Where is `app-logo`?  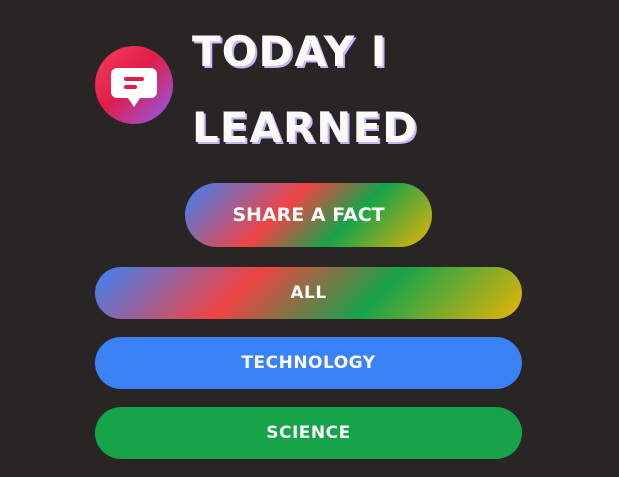 app-logo is located at coordinates (134, 85).